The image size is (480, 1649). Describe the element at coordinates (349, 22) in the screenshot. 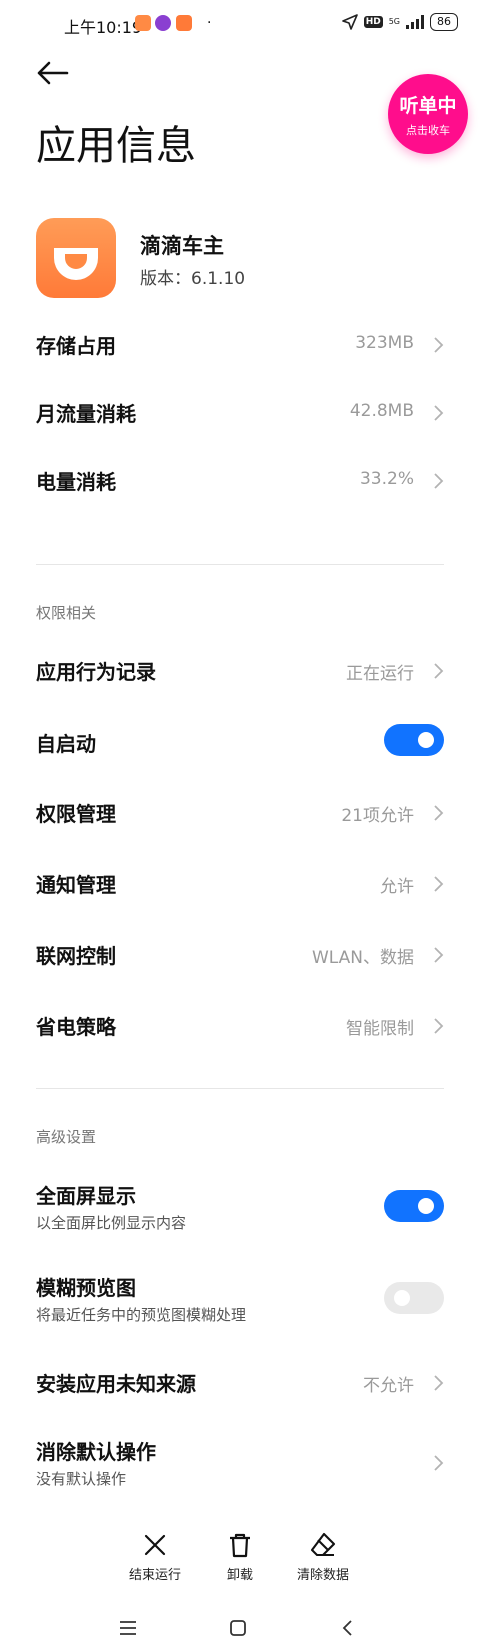

I see `location-icon` at that location.